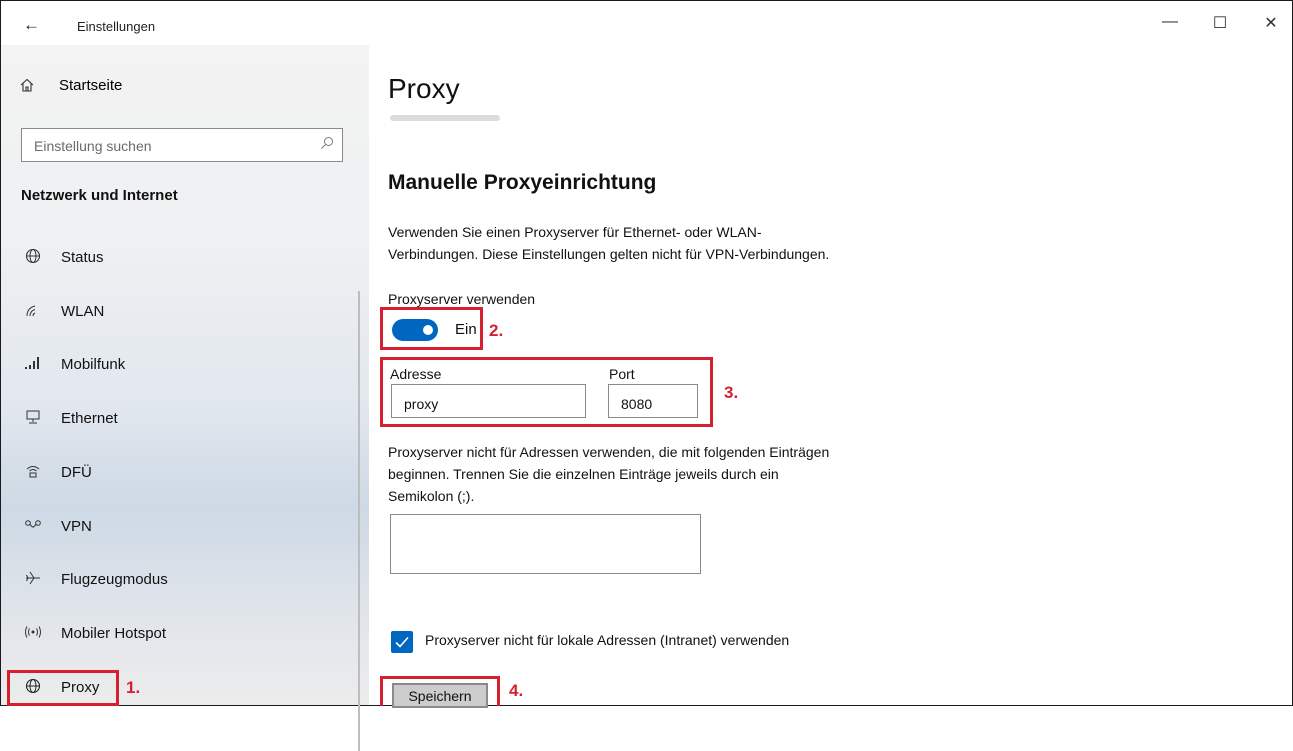  What do you see at coordinates (186, 636) in the screenshot?
I see `sidebar-item-mobiler-hotspot: Mobiler Hotspot` at bounding box center [186, 636].